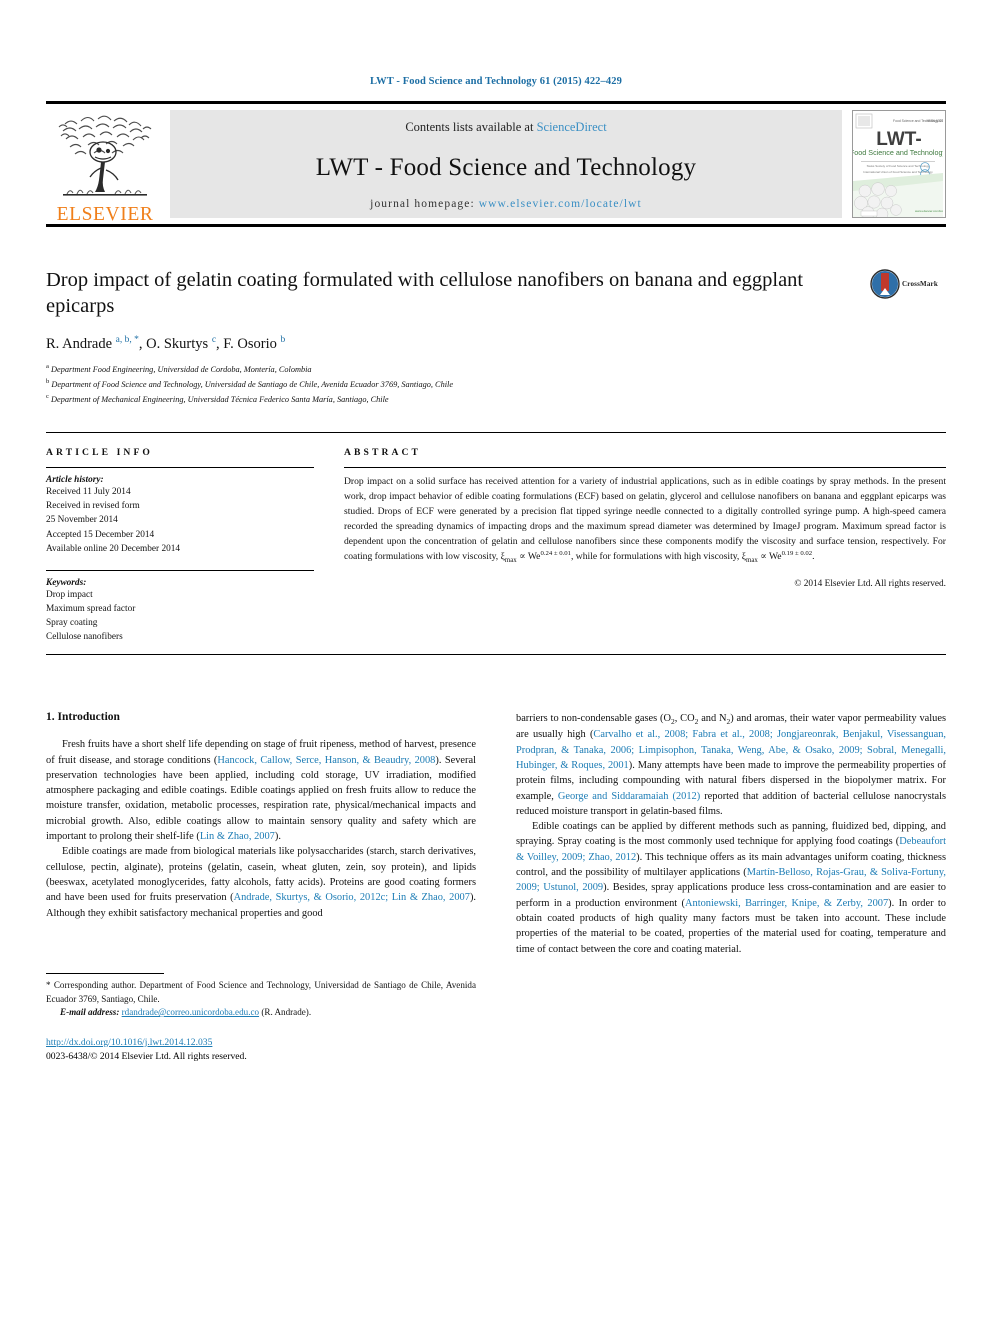 Image resolution: width=992 pixels, height=1323 pixels. What do you see at coordinates (69, 594) in the screenshot?
I see `keyword-item: Drop impact` at bounding box center [69, 594].